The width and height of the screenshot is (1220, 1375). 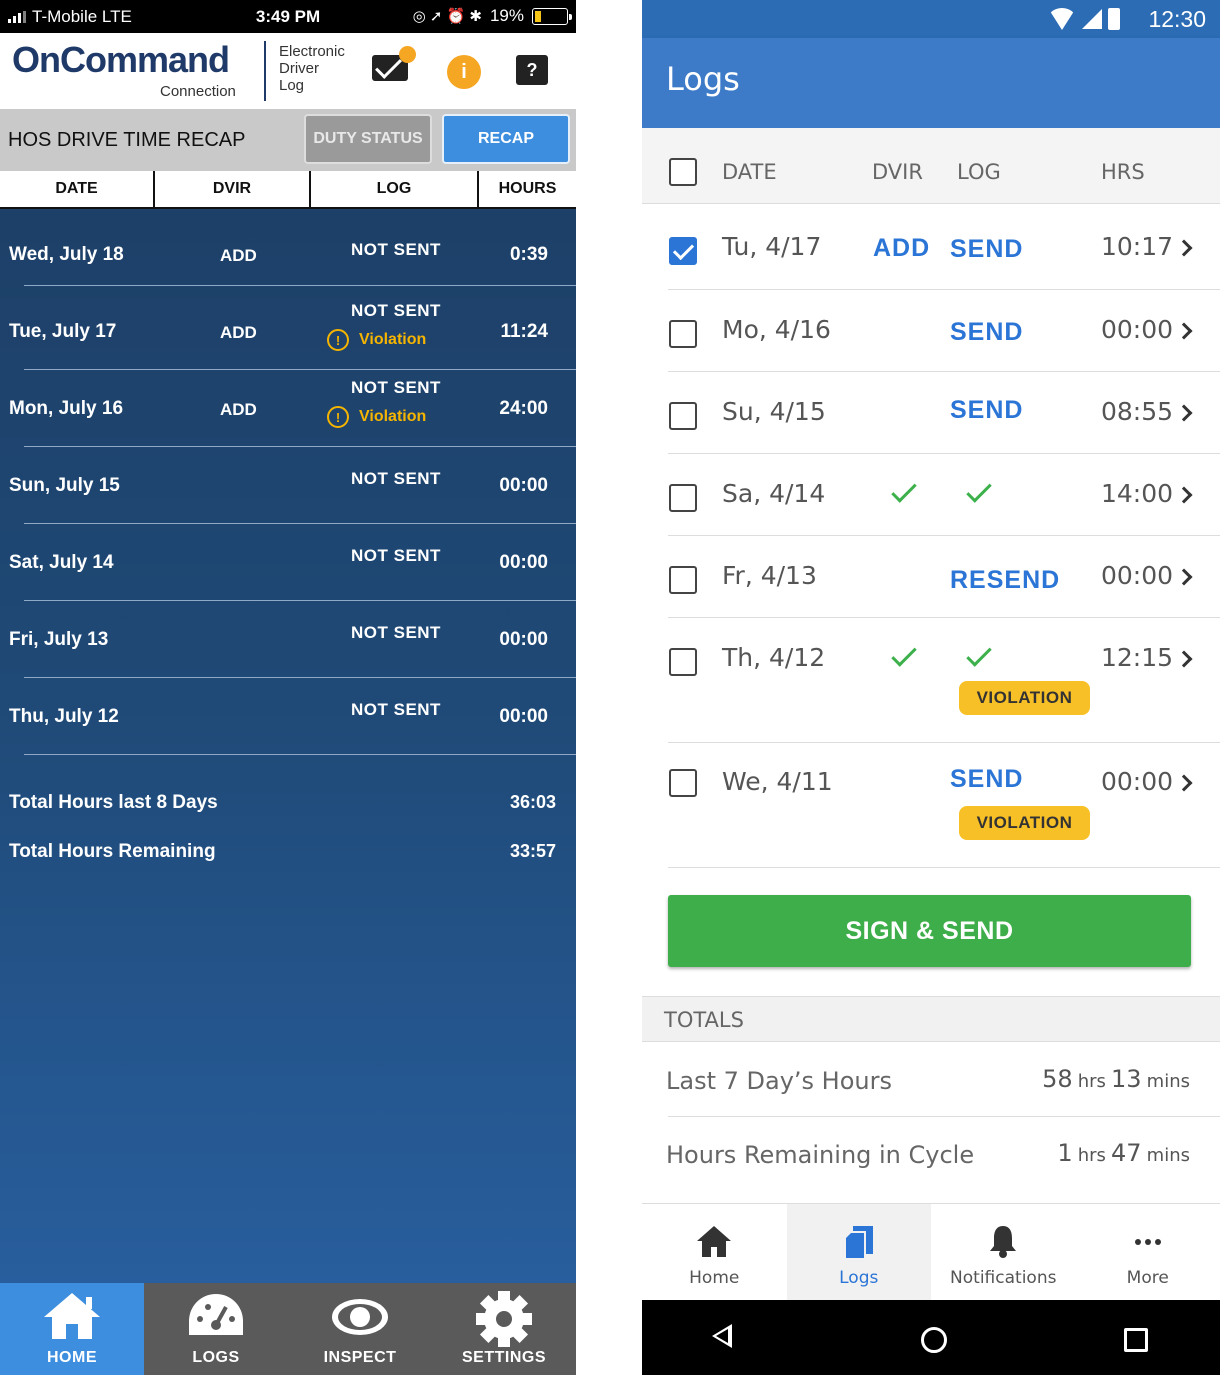 I want to click on cell-signal-icon, so click(x=1092, y=19).